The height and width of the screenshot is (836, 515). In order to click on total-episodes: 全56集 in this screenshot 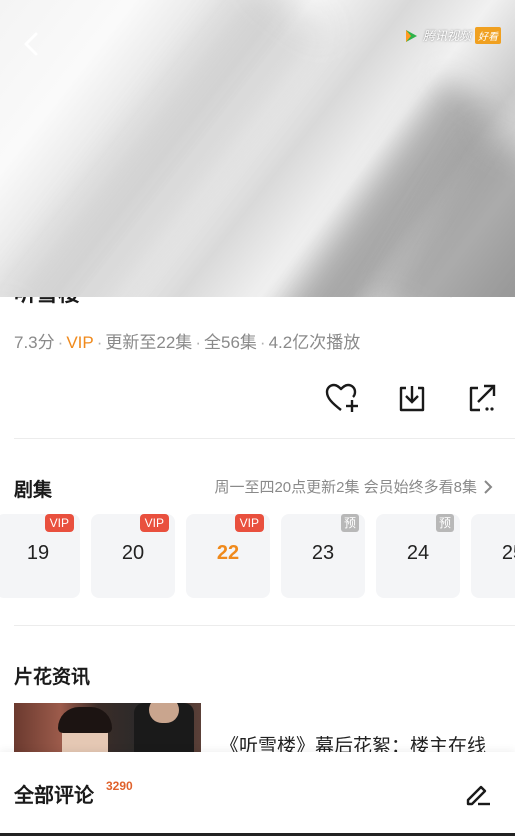, I will do `click(230, 342)`.